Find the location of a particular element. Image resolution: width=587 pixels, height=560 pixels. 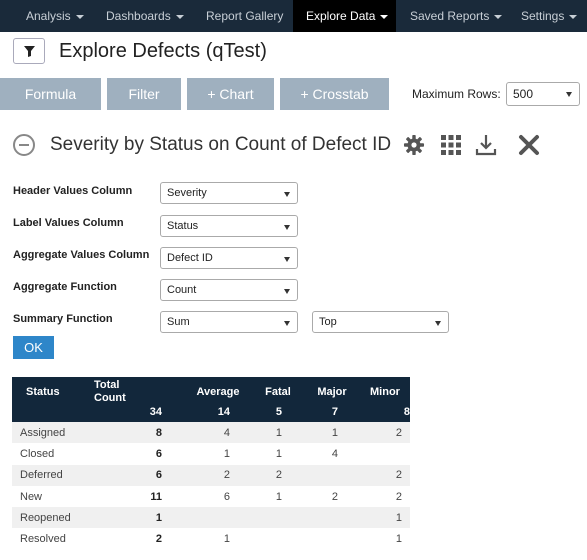

nav-report-gallery: Report Gallery is located at coordinates (244, 16).